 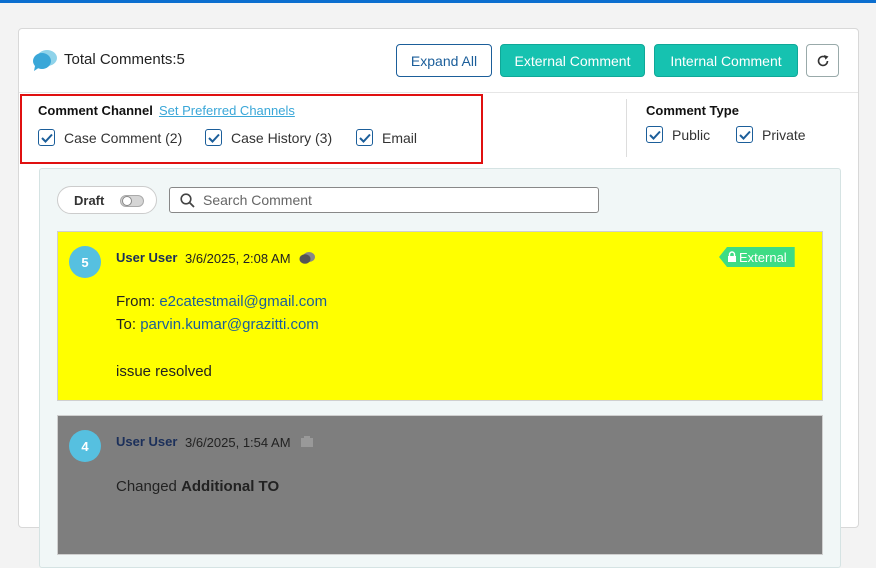 I want to click on type-checkbox-private: Private, so click(x=771, y=134).